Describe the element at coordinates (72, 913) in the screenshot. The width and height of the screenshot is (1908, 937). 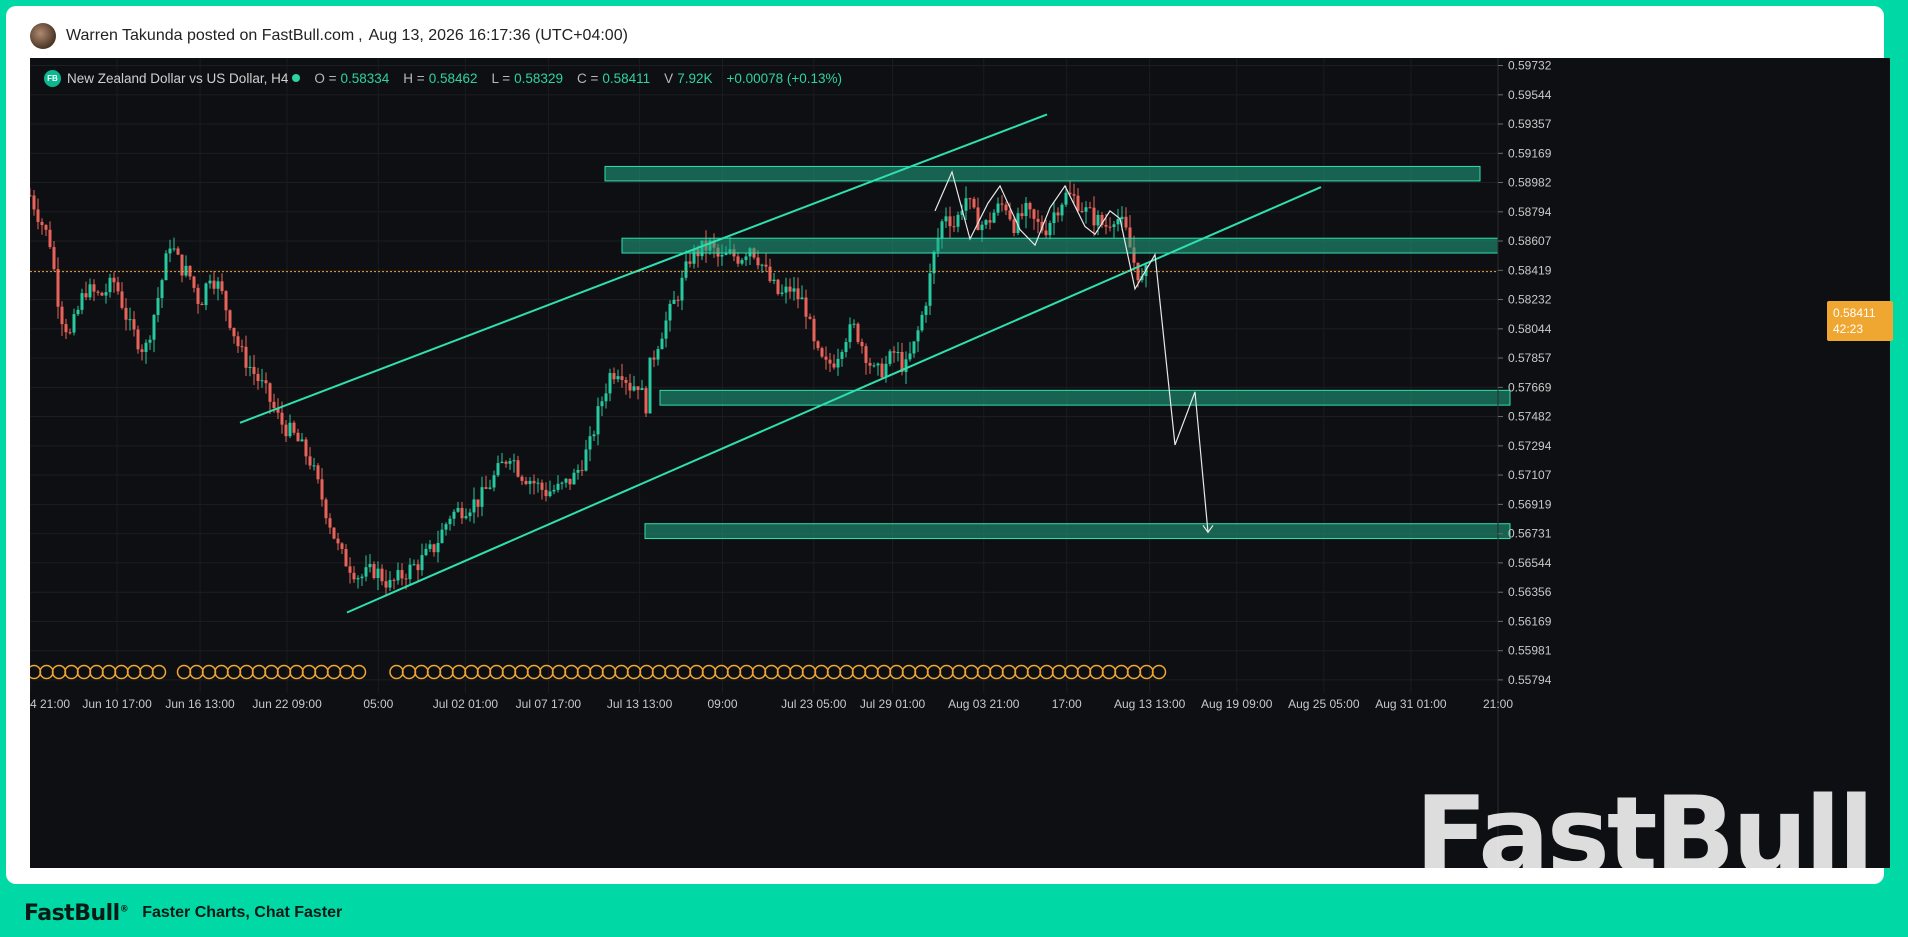
I see `footer-logo-text: FastBull` at that location.